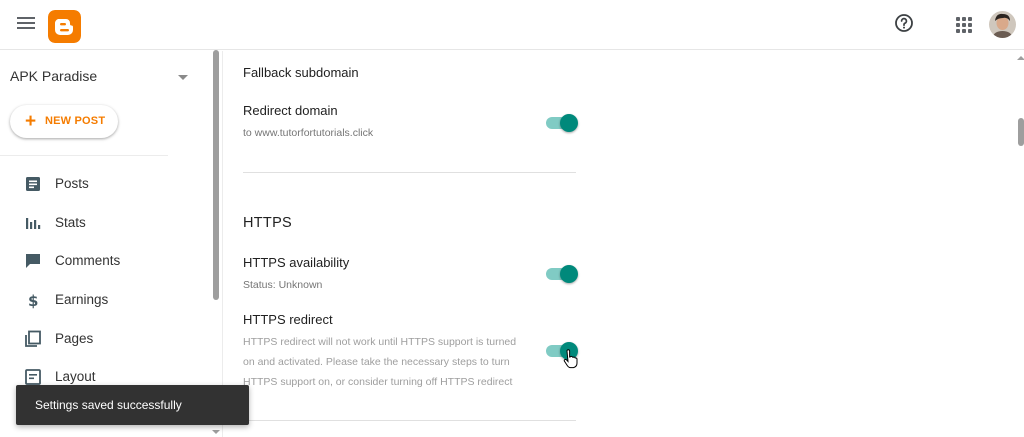 The height and width of the screenshot is (437, 1024). What do you see at coordinates (75, 376) in the screenshot?
I see `sidebar-item-label: Layout` at bounding box center [75, 376].